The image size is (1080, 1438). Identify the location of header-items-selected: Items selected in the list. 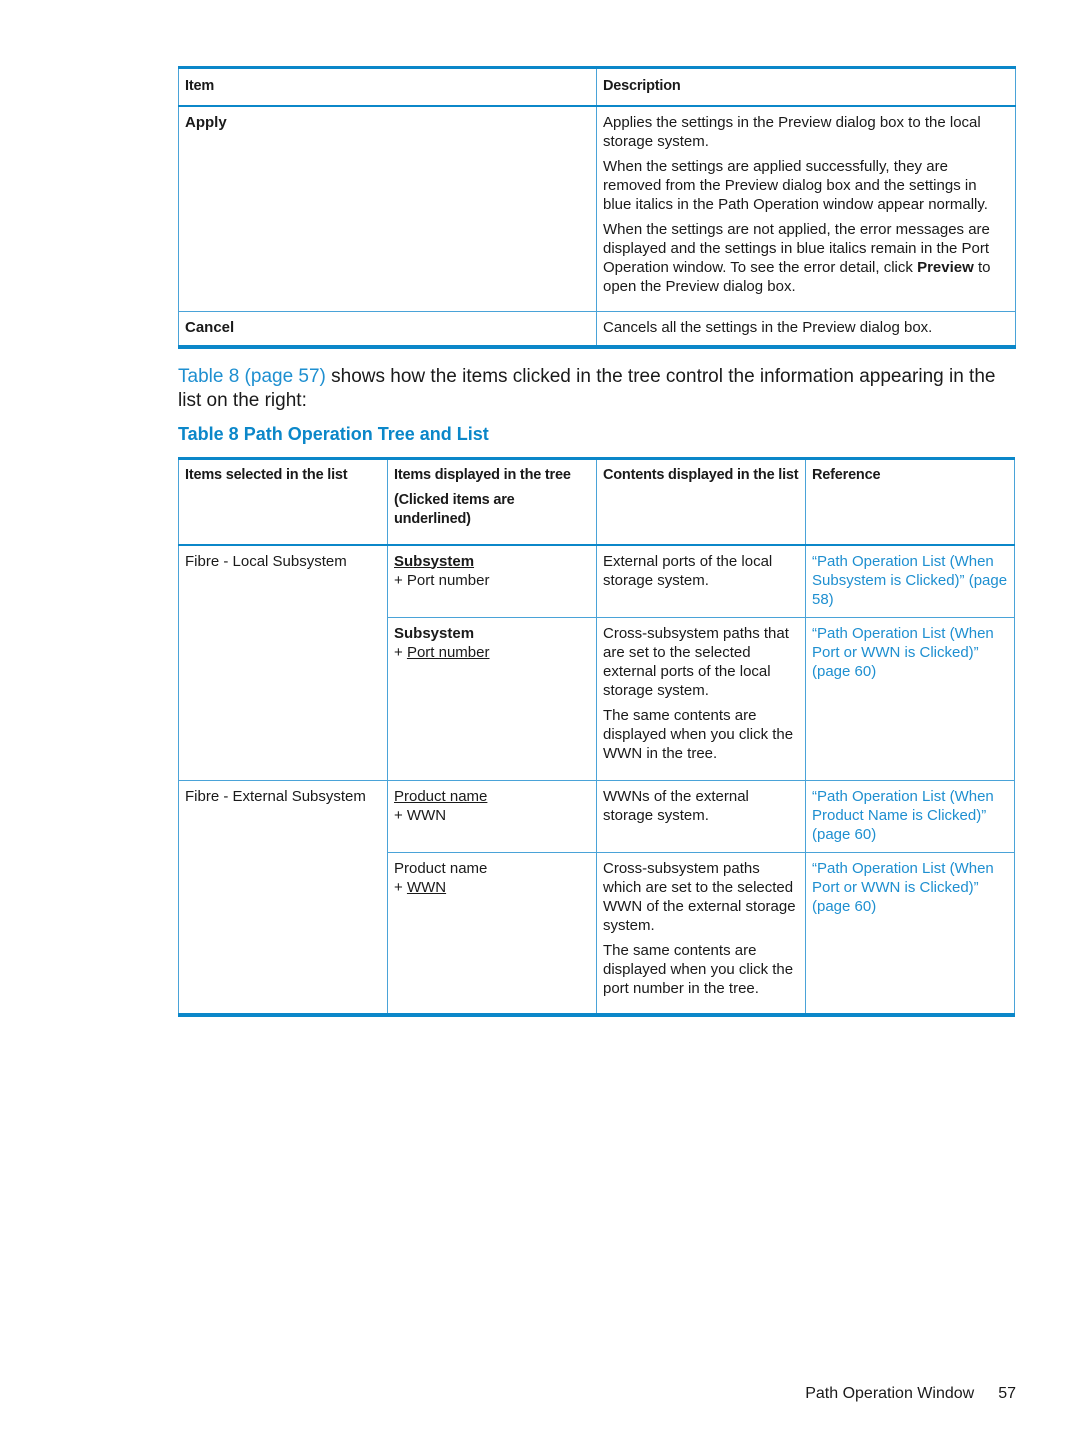
(283, 501).